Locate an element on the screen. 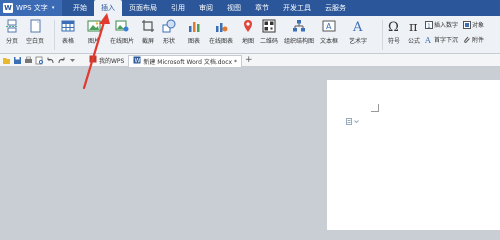 The width and height of the screenshot is (500, 240). attachment-button: 附件 is located at coordinates (473, 39).